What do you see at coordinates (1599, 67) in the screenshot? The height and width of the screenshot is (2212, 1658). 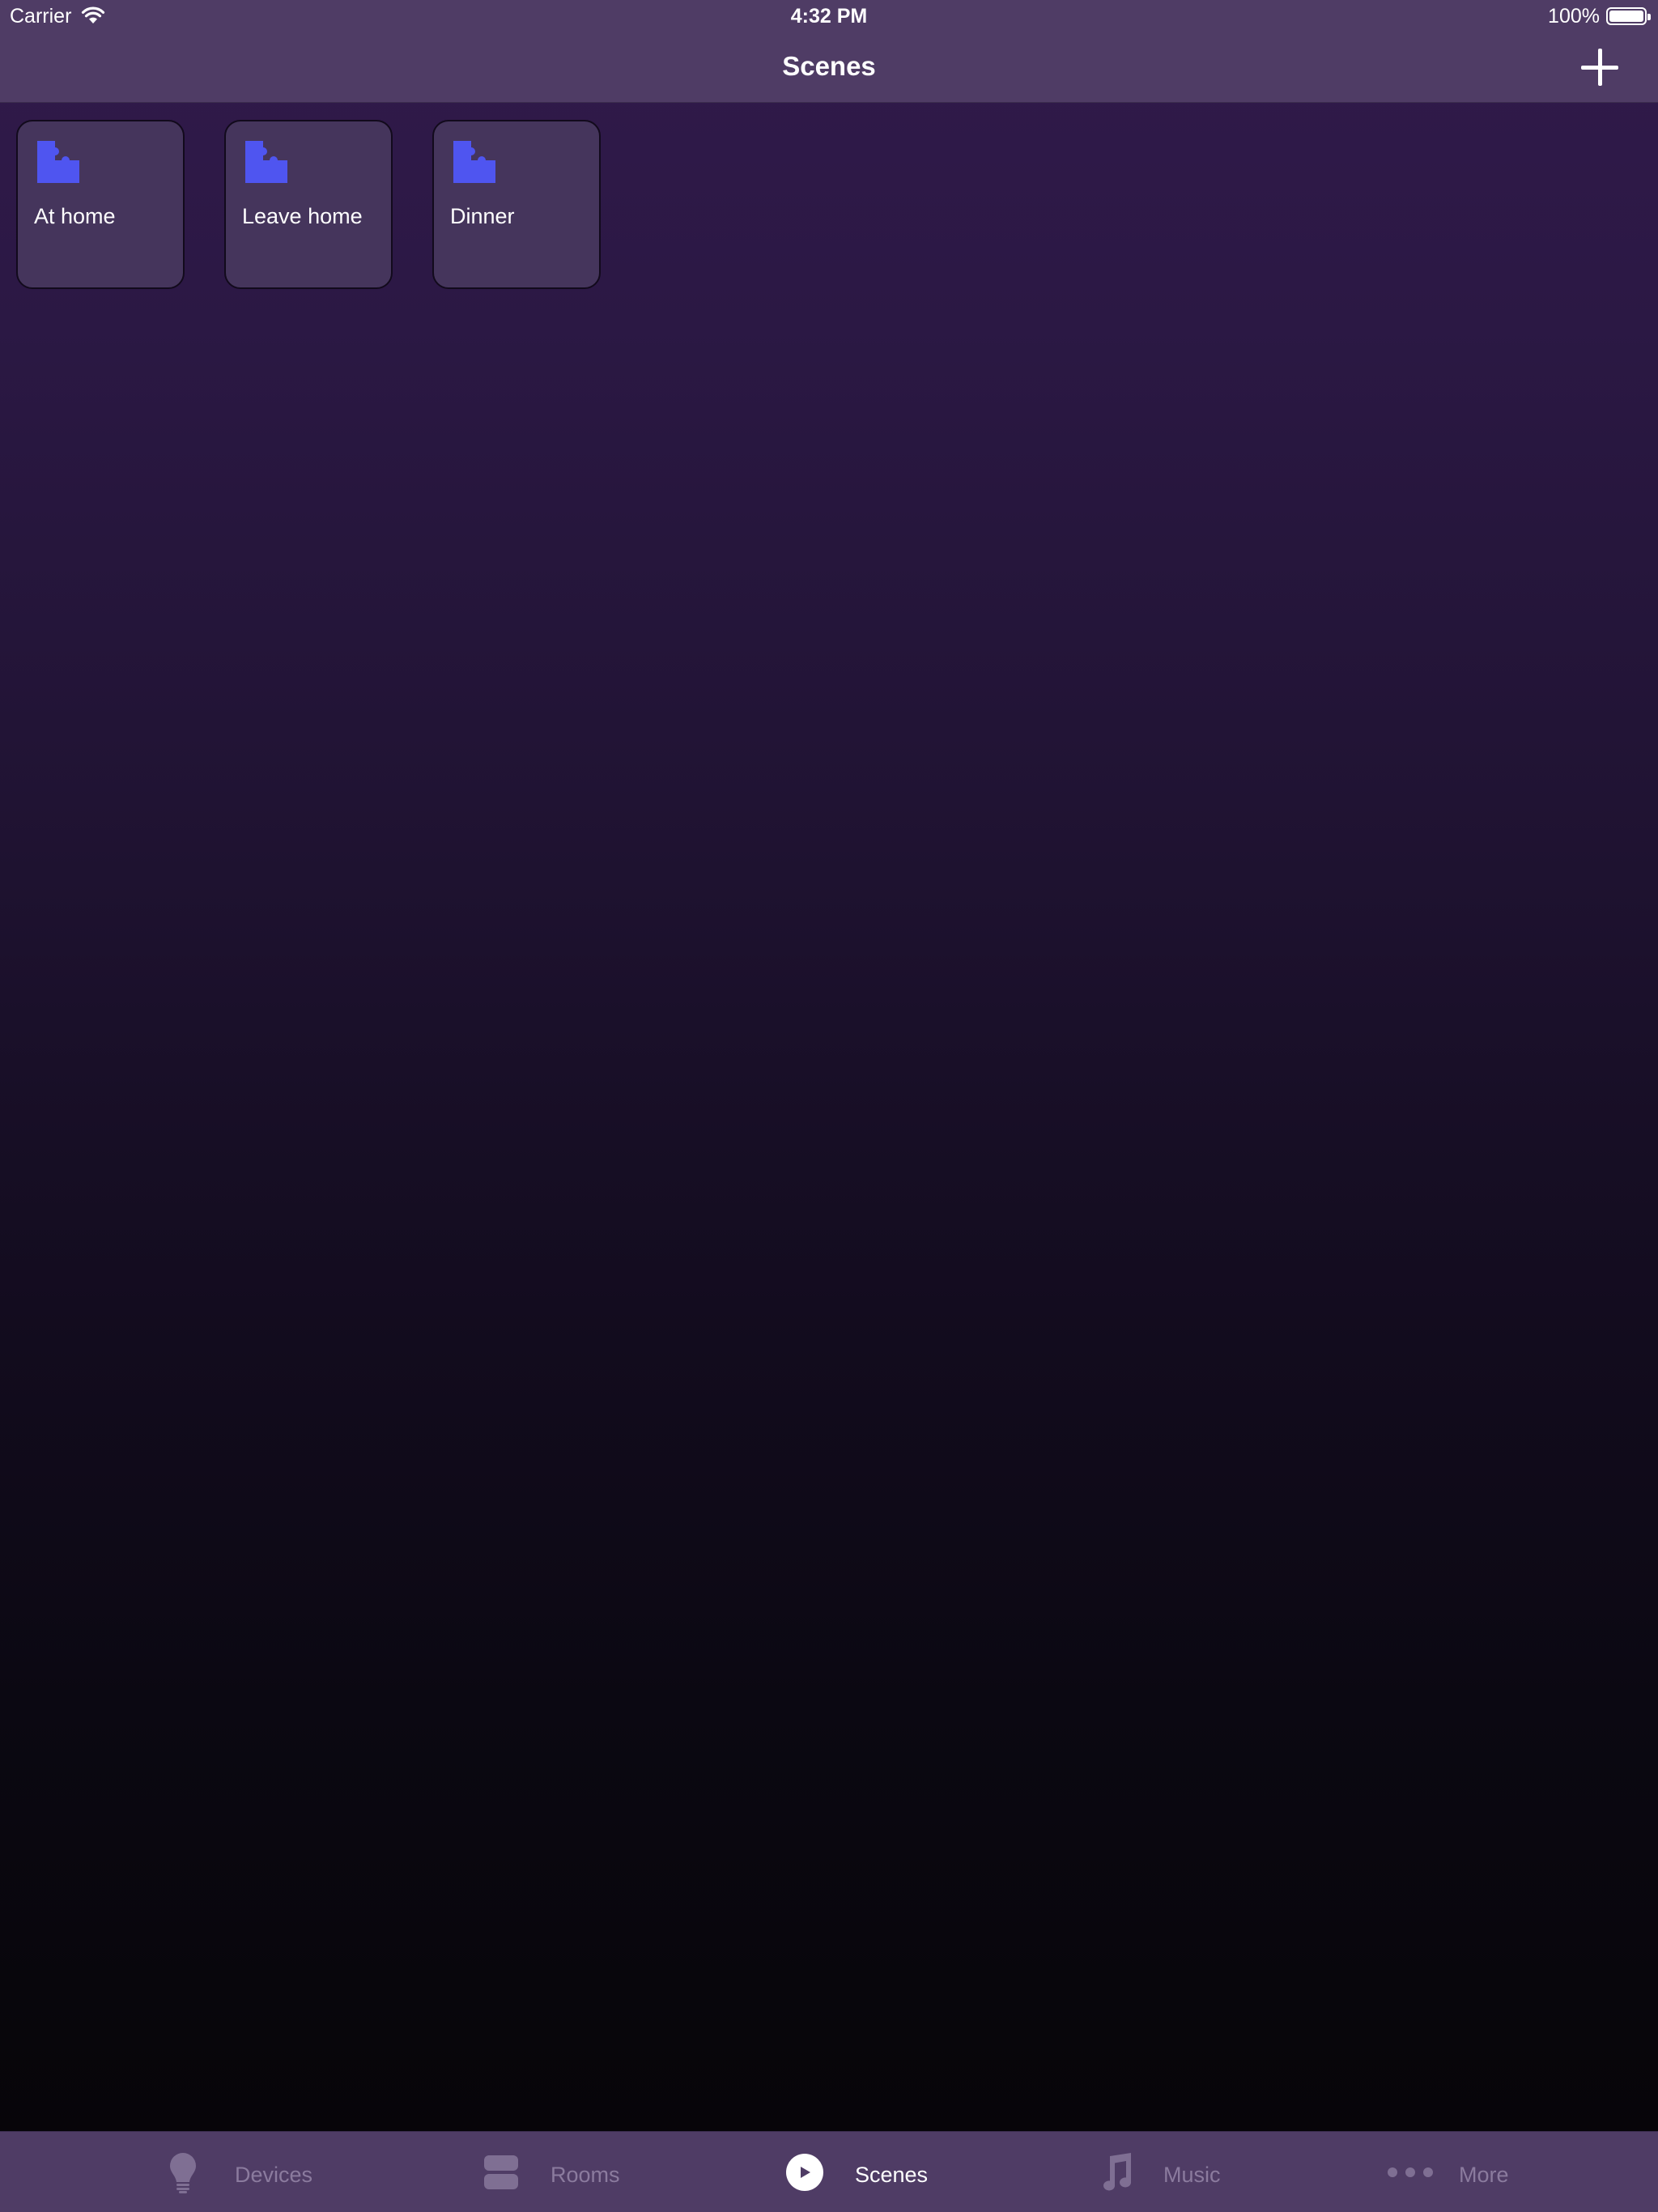 I see `add-scene-button` at bounding box center [1599, 67].